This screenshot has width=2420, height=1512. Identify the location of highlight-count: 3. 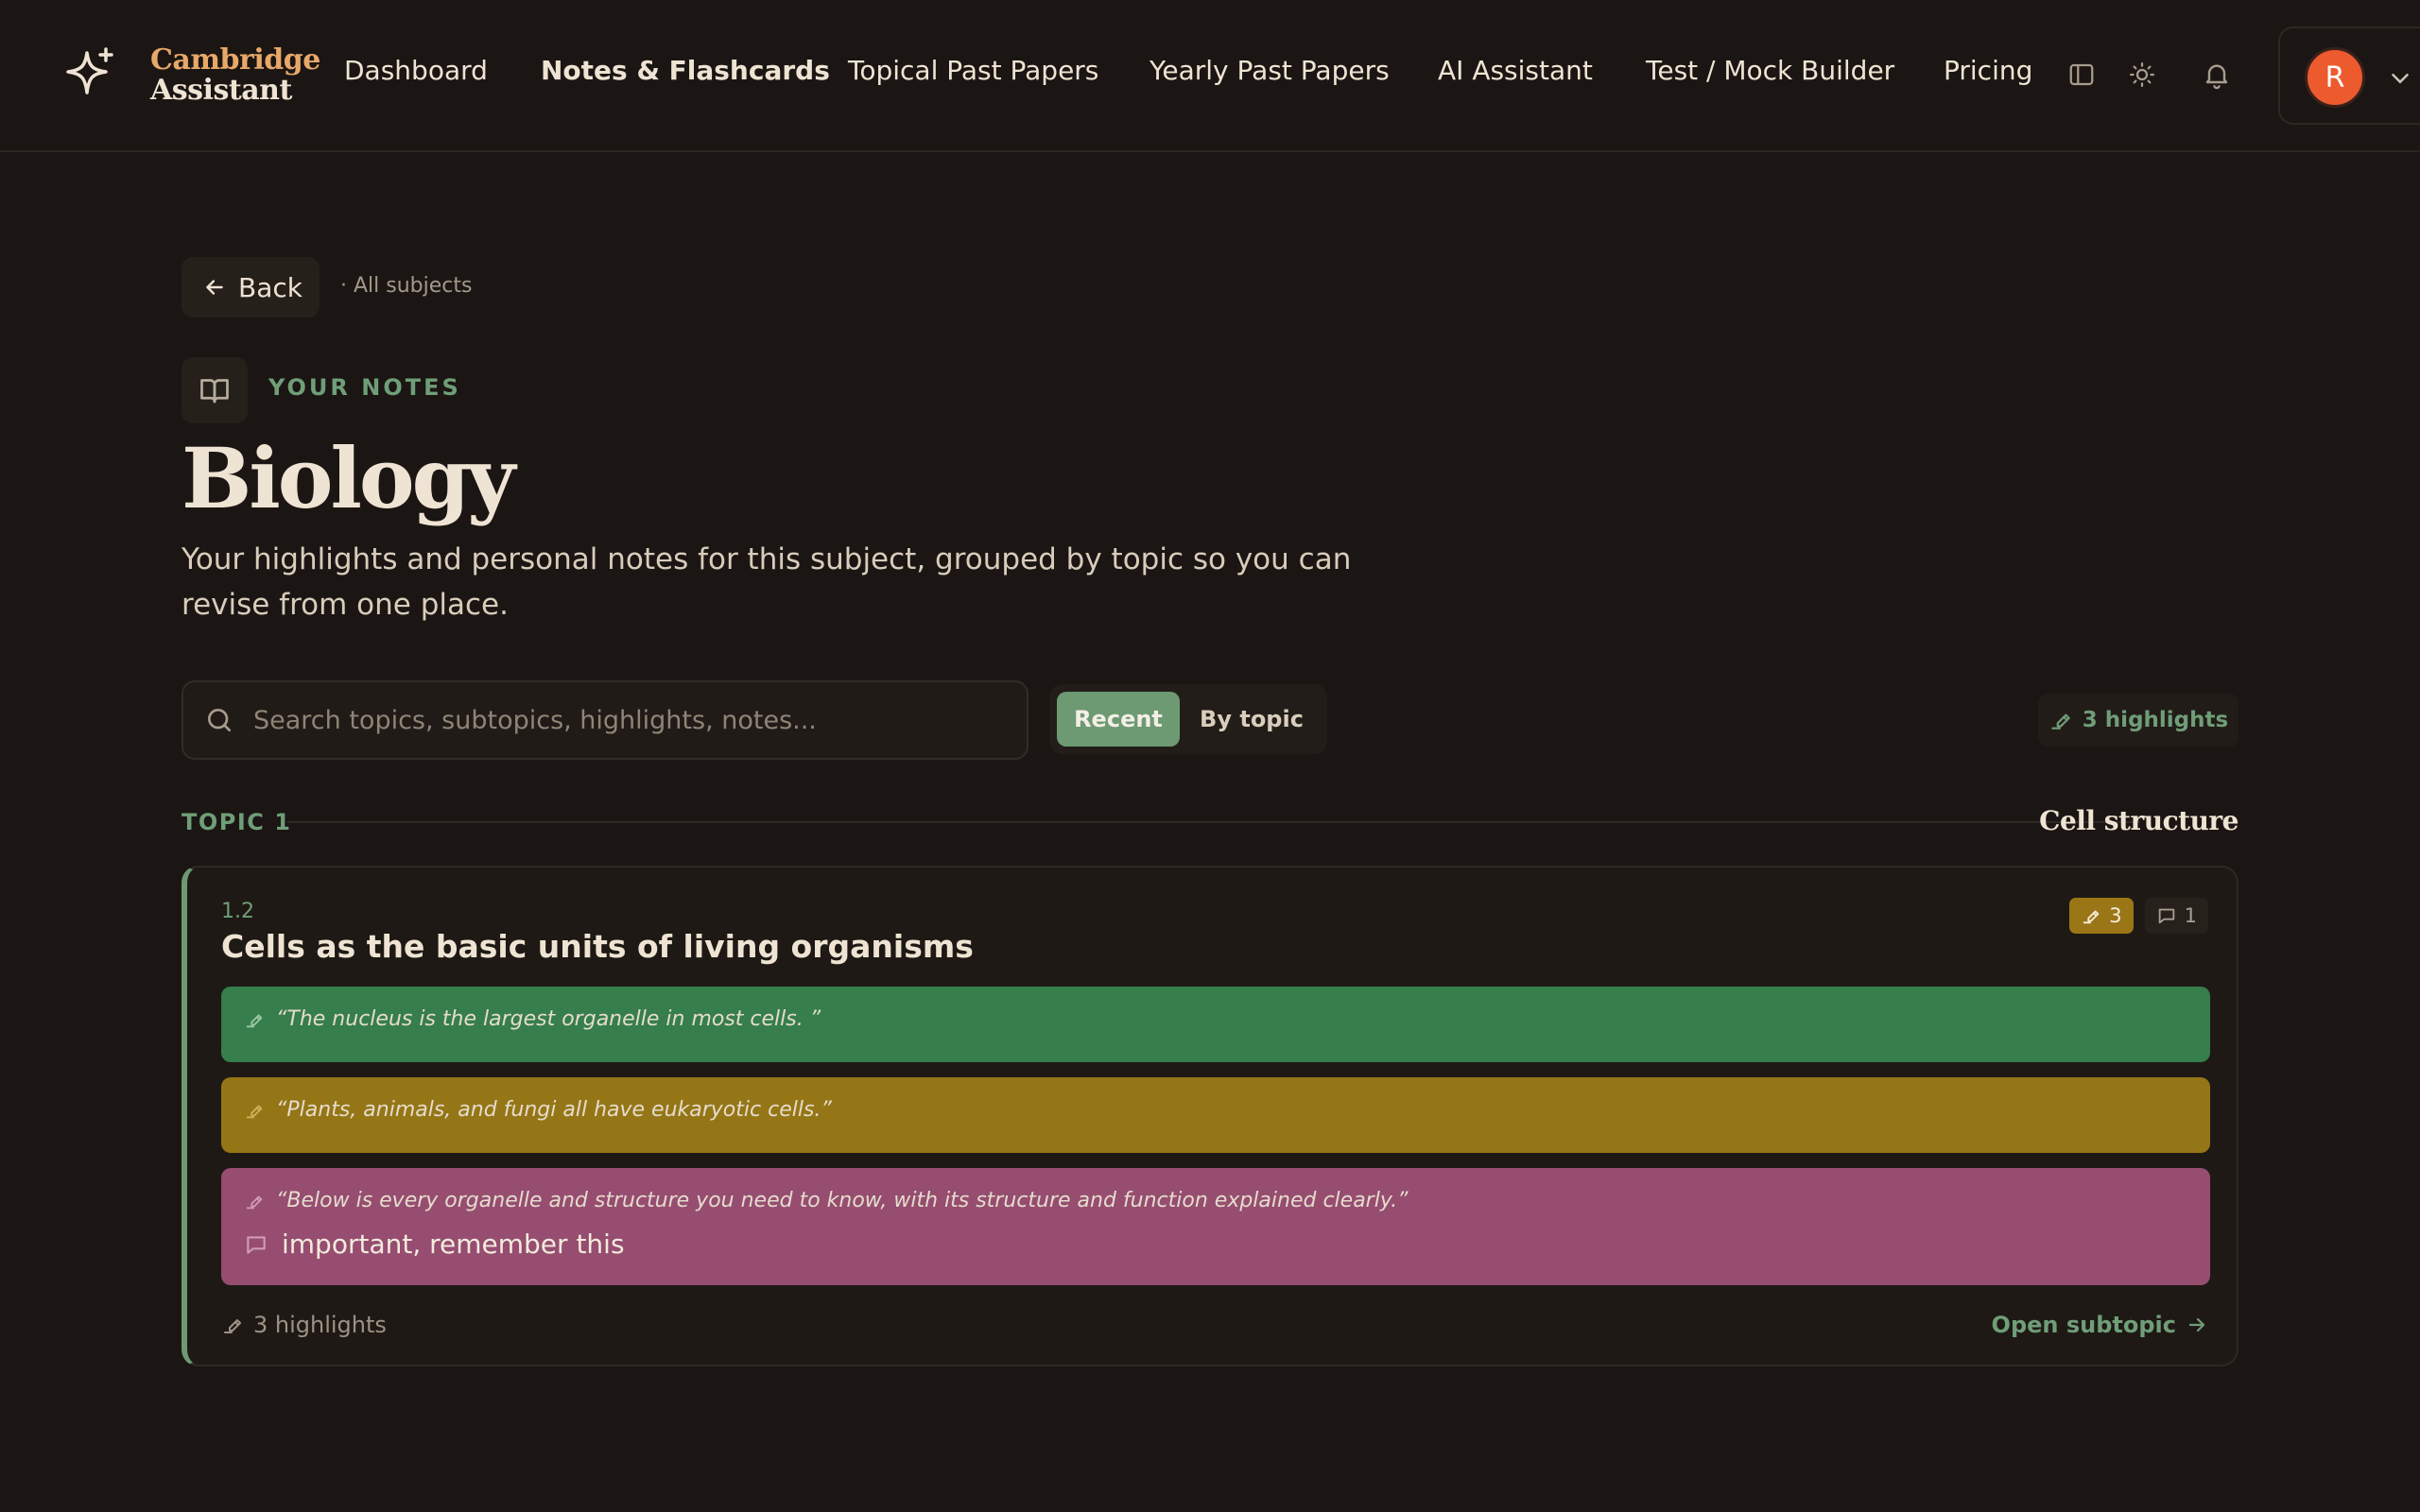
(2115, 915).